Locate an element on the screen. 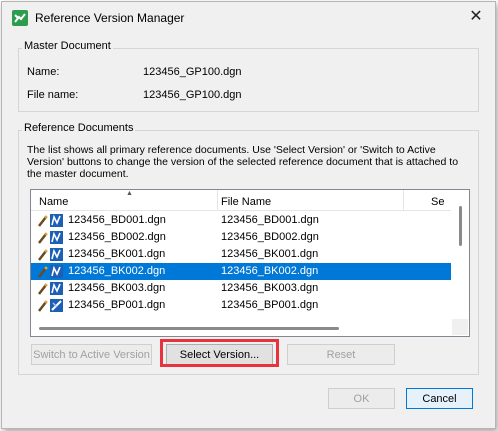  master-file-value: 123456_GP100.dgn is located at coordinates (192, 95).